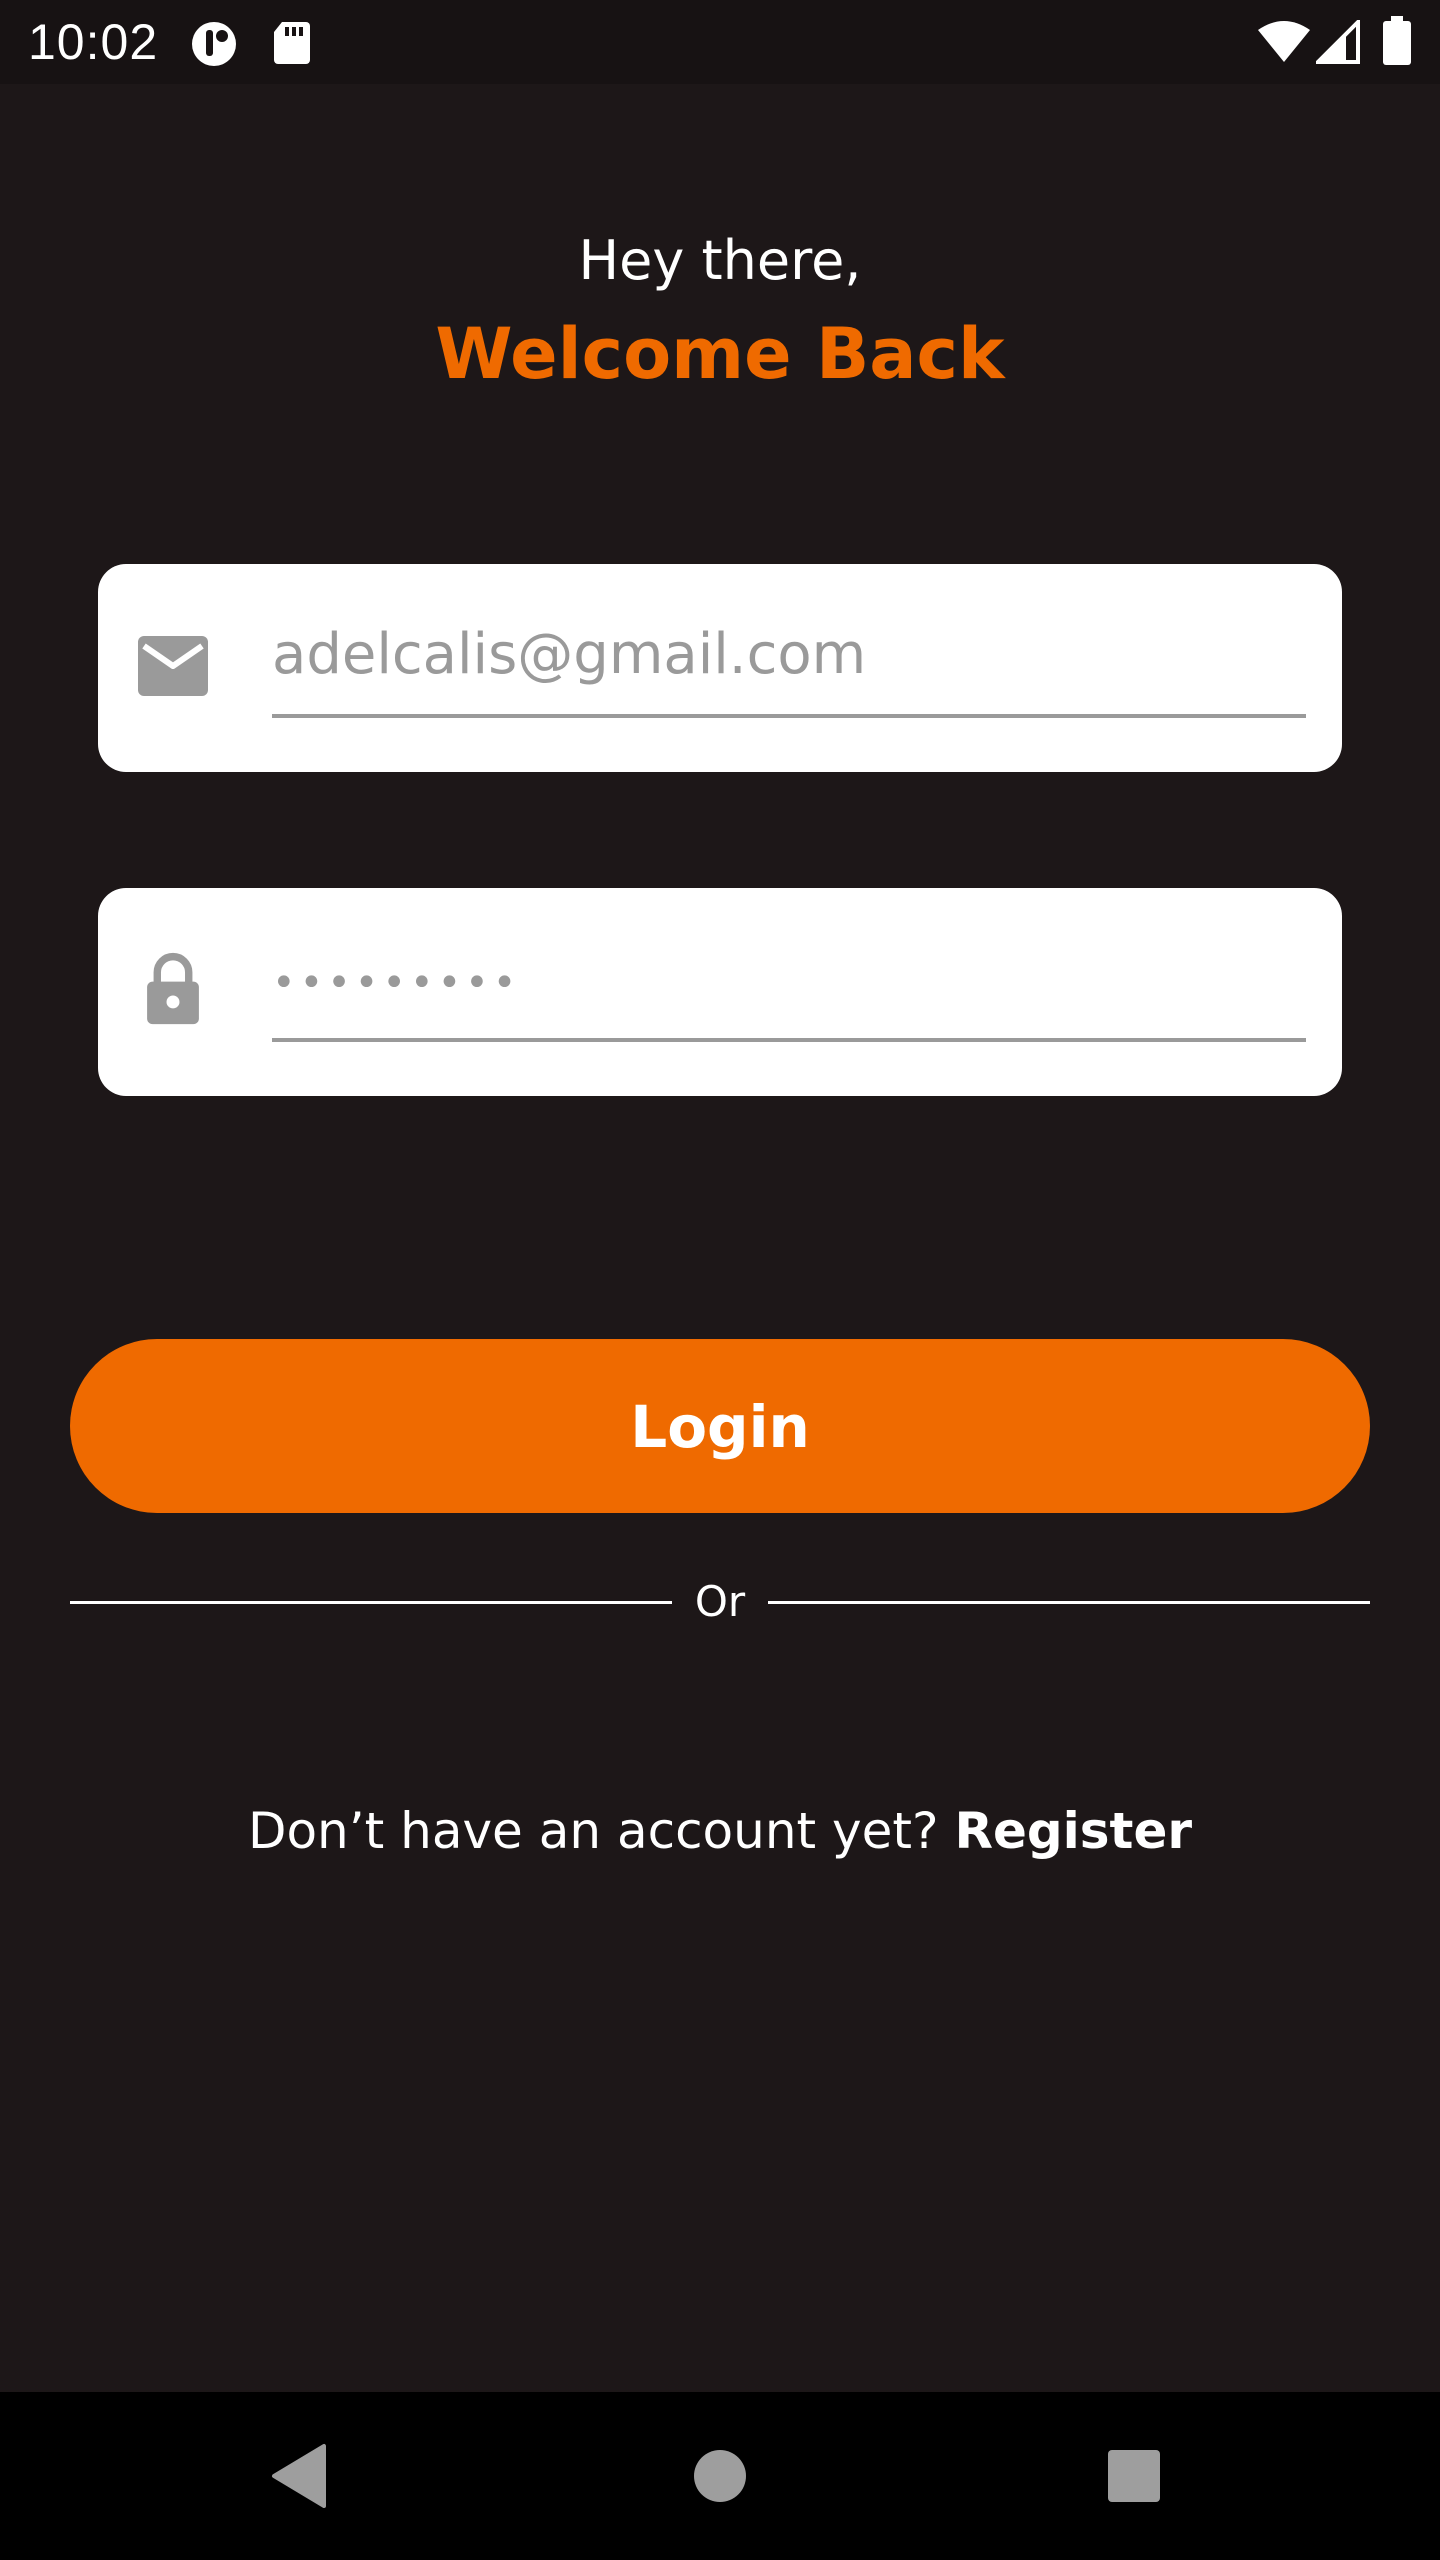 This screenshot has height=2560, width=1440. What do you see at coordinates (720, 1426) in the screenshot?
I see `login-button: Login` at bounding box center [720, 1426].